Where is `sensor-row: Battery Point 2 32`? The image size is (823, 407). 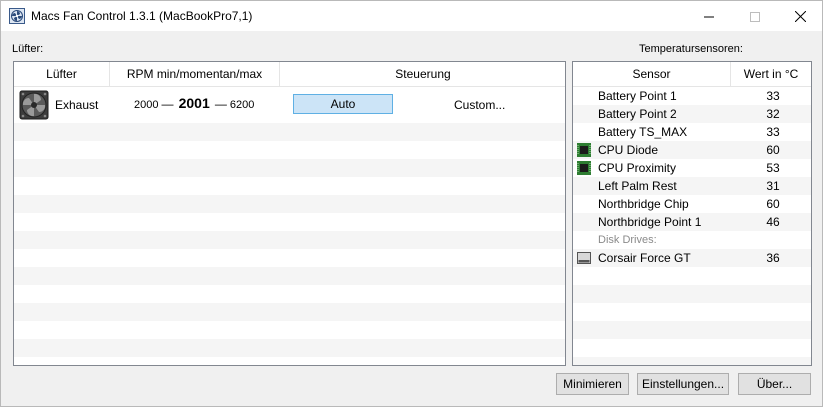
sensor-row: Battery Point 2 32 is located at coordinates (692, 114).